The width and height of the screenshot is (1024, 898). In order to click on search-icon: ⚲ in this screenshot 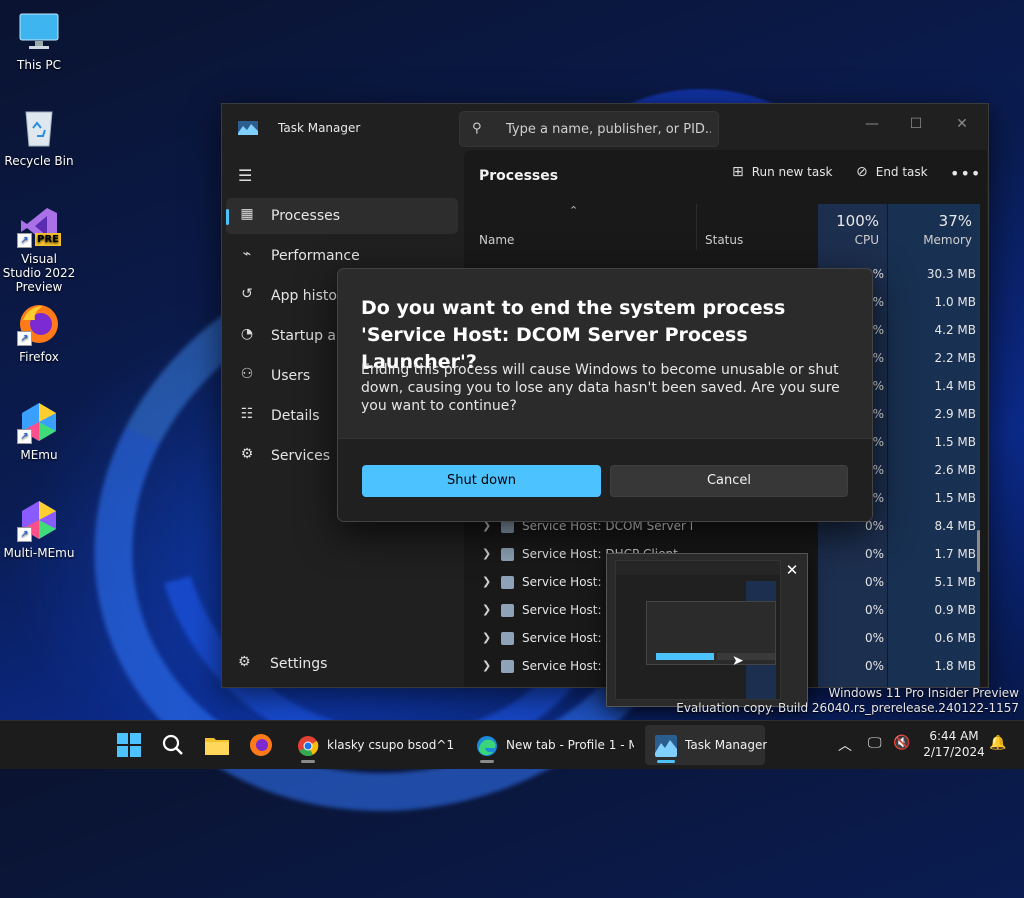, I will do `click(477, 128)`.